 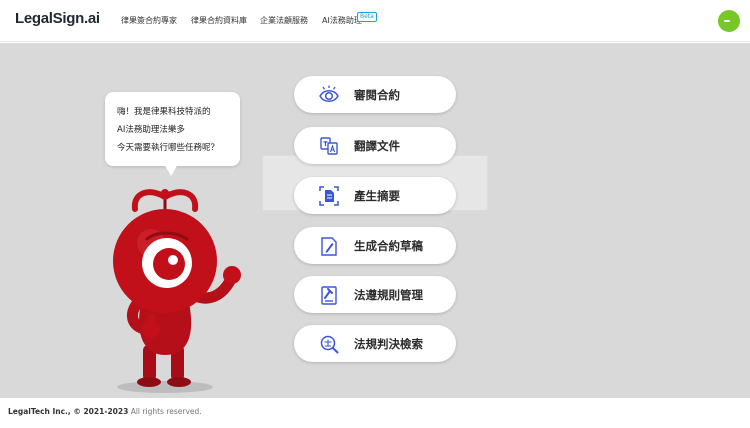 I want to click on nav-item-ai-legal-assistant: AI法務助理, so click(x=342, y=20).